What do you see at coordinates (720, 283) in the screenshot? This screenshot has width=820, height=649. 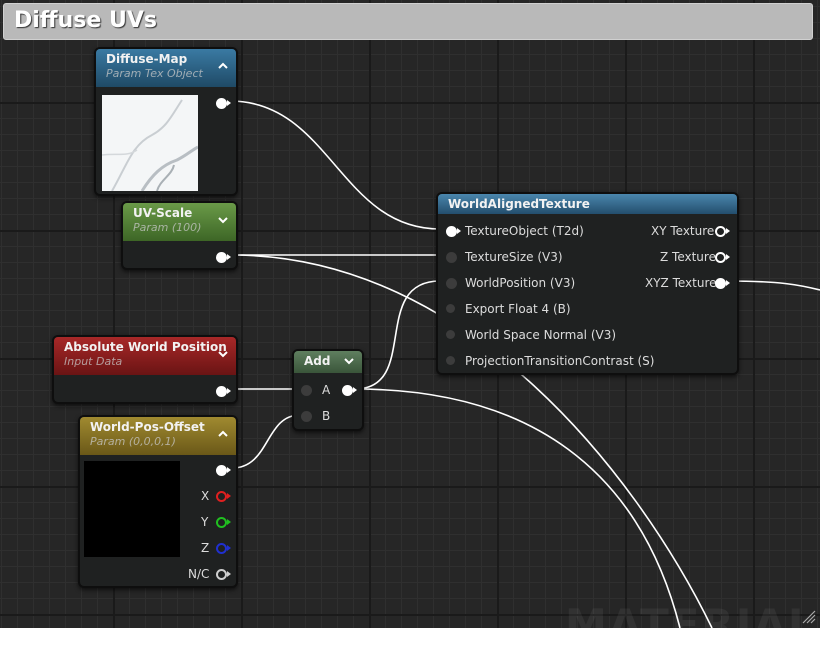 I see `output-pin-xyz-texture` at bounding box center [720, 283].